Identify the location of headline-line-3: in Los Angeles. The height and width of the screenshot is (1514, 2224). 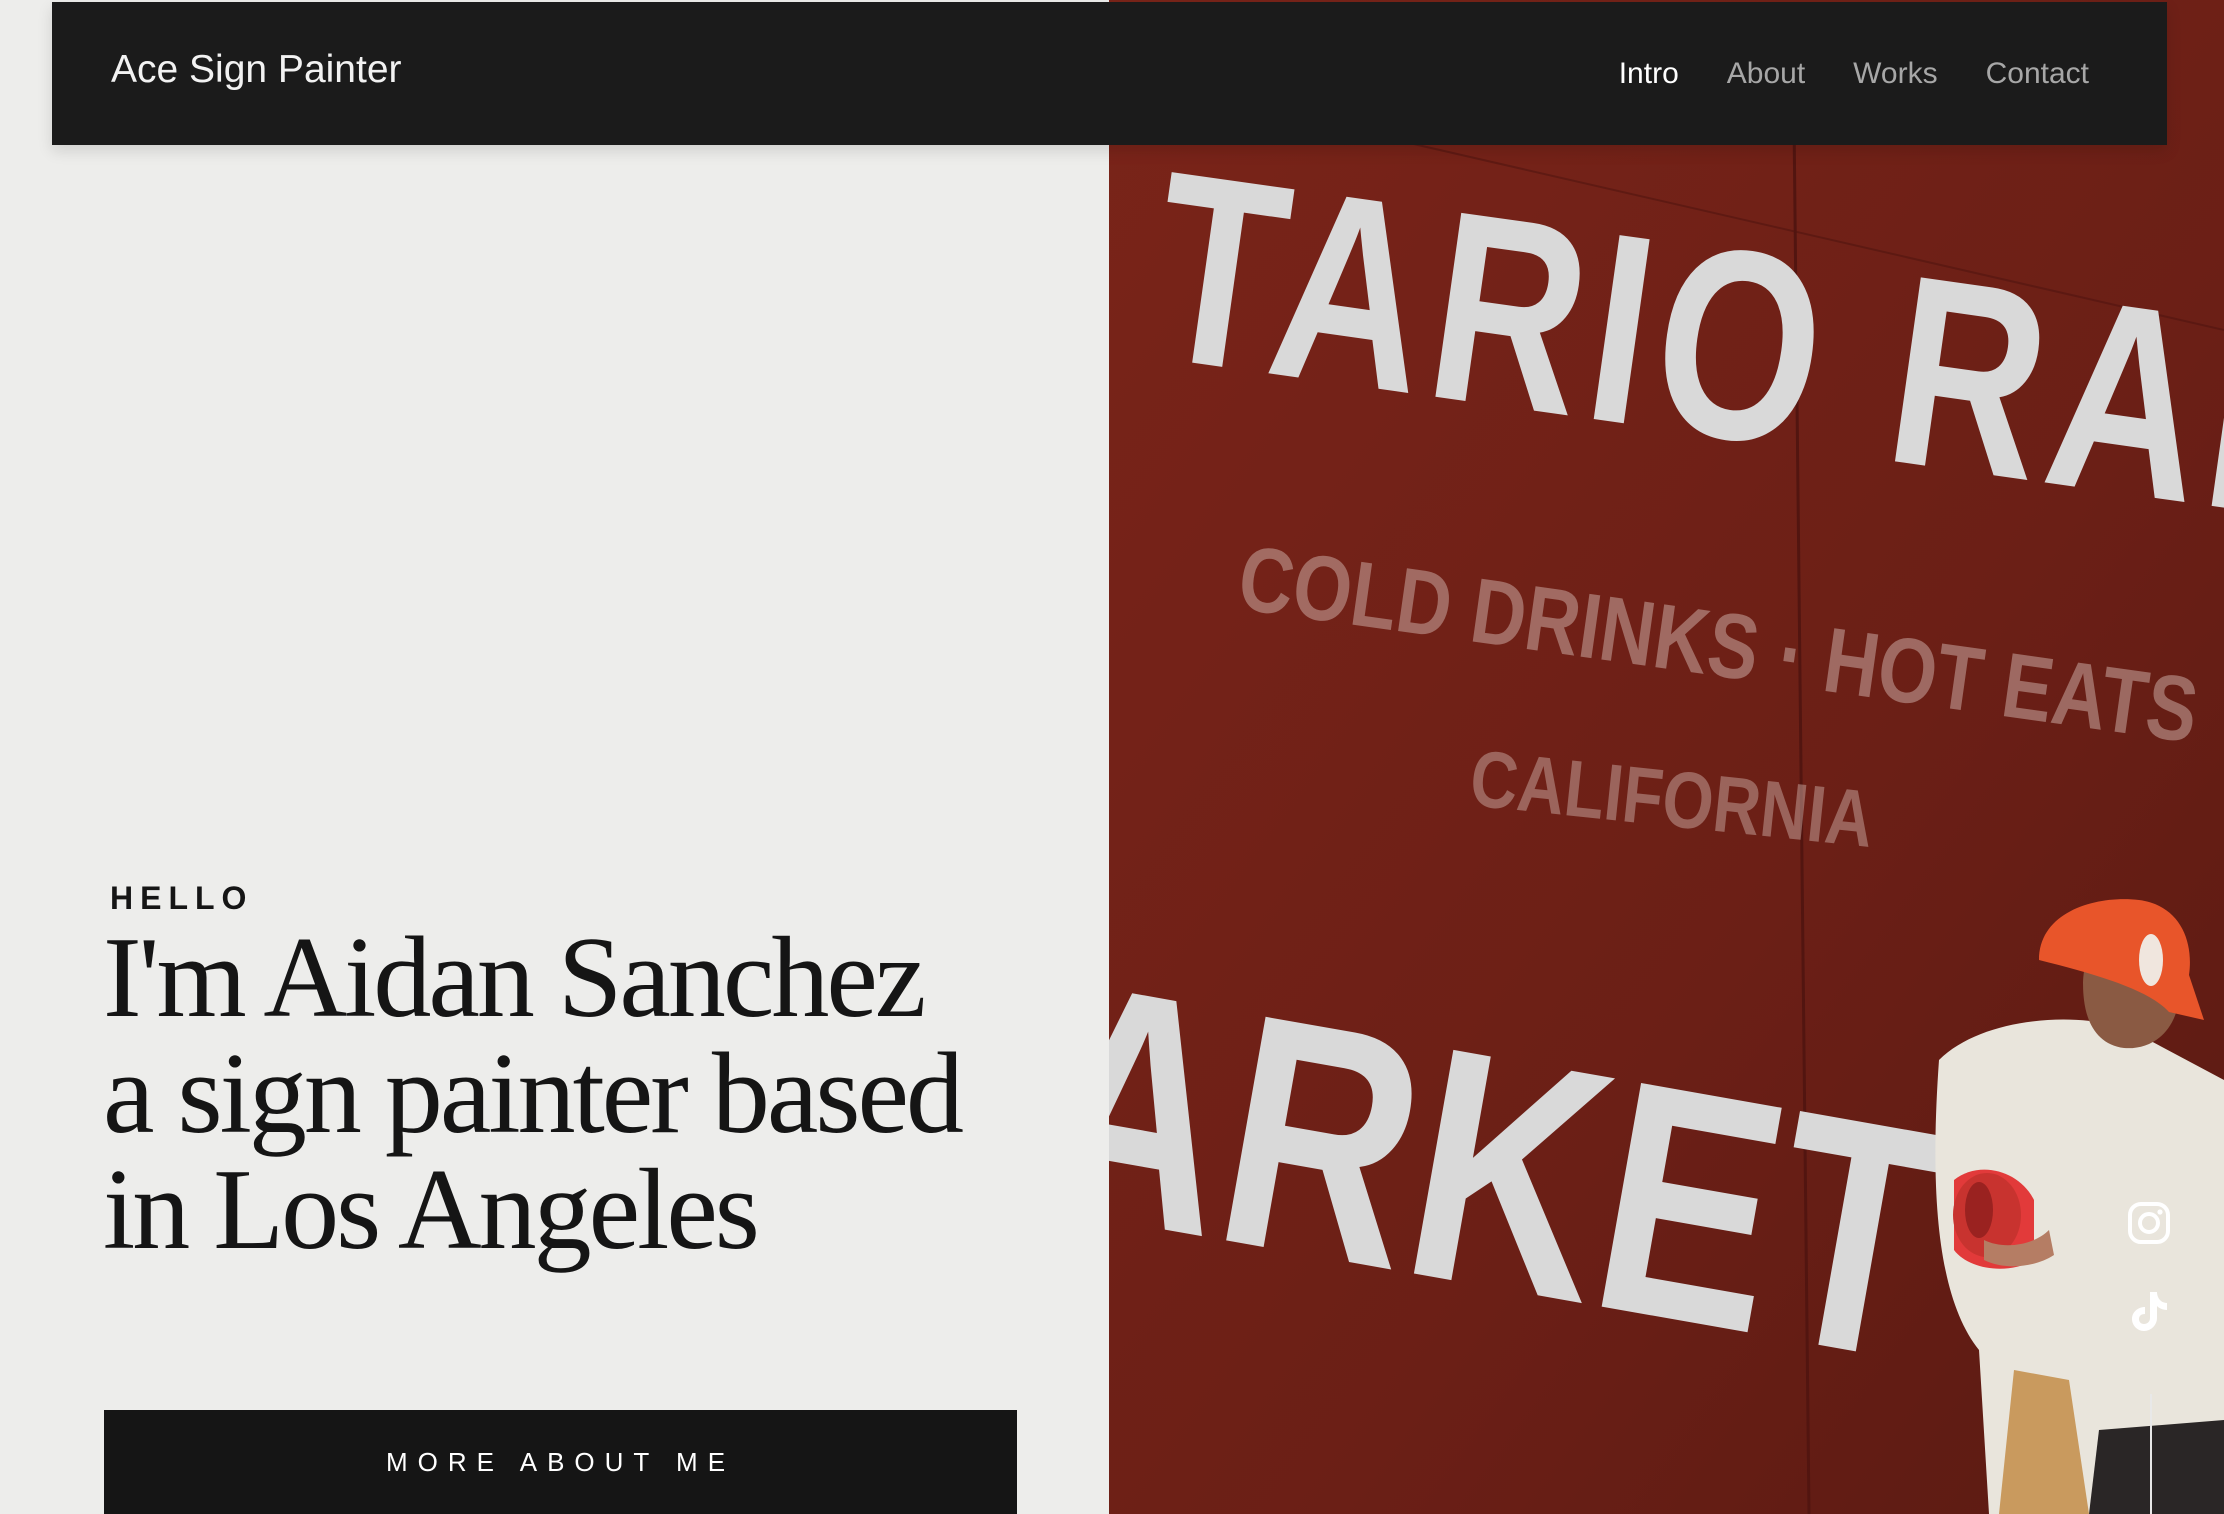
(431, 1210).